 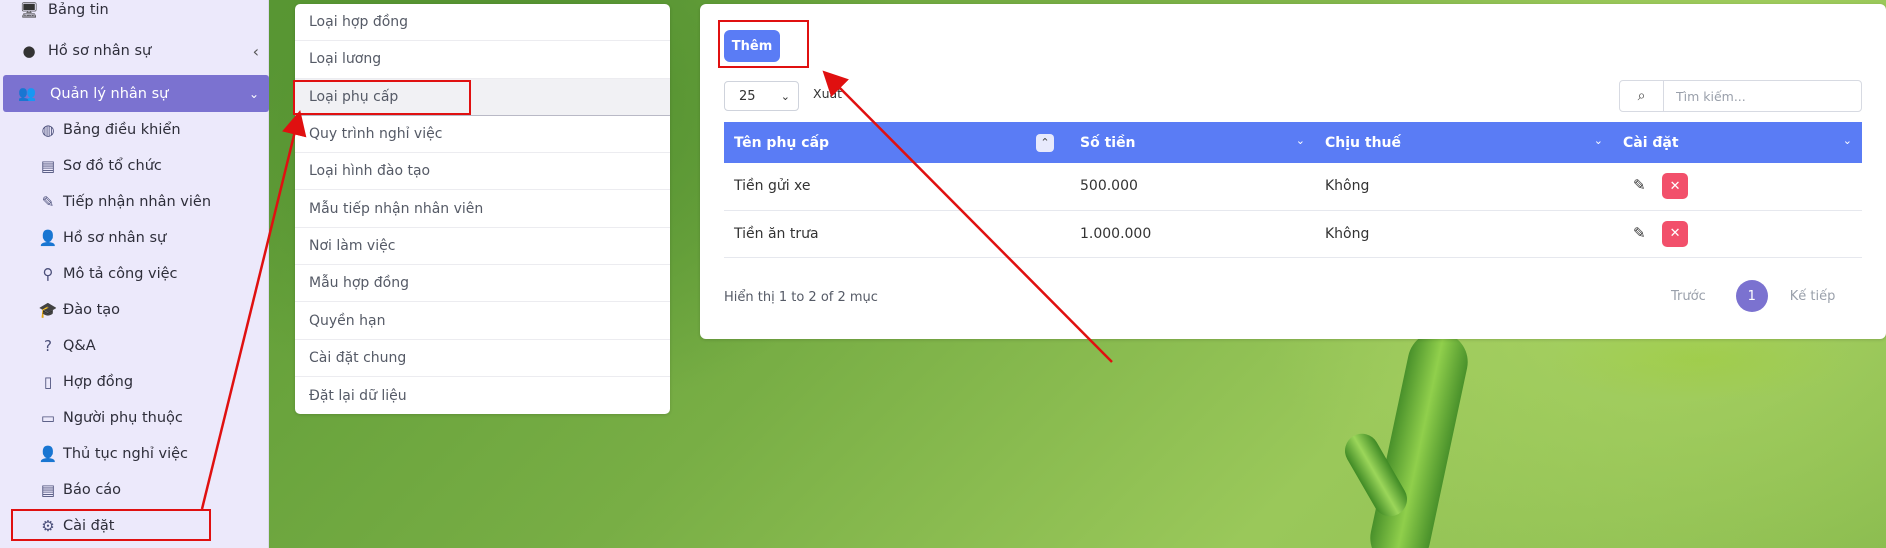 I want to click on page-size-select: 25 ⌄, so click(x=761, y=96).